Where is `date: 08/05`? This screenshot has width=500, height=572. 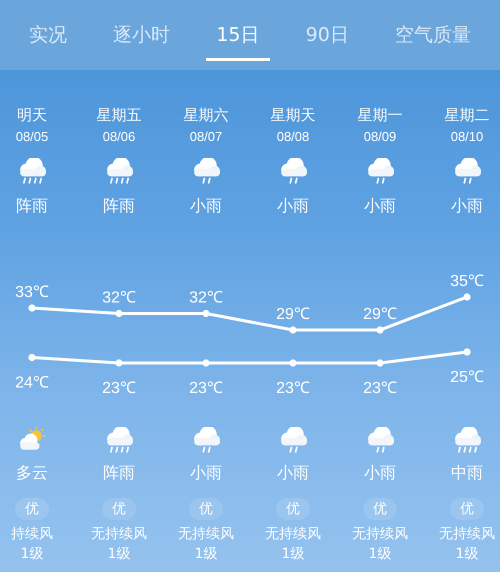
date: 08/05 is located at coordinates (32, 137).